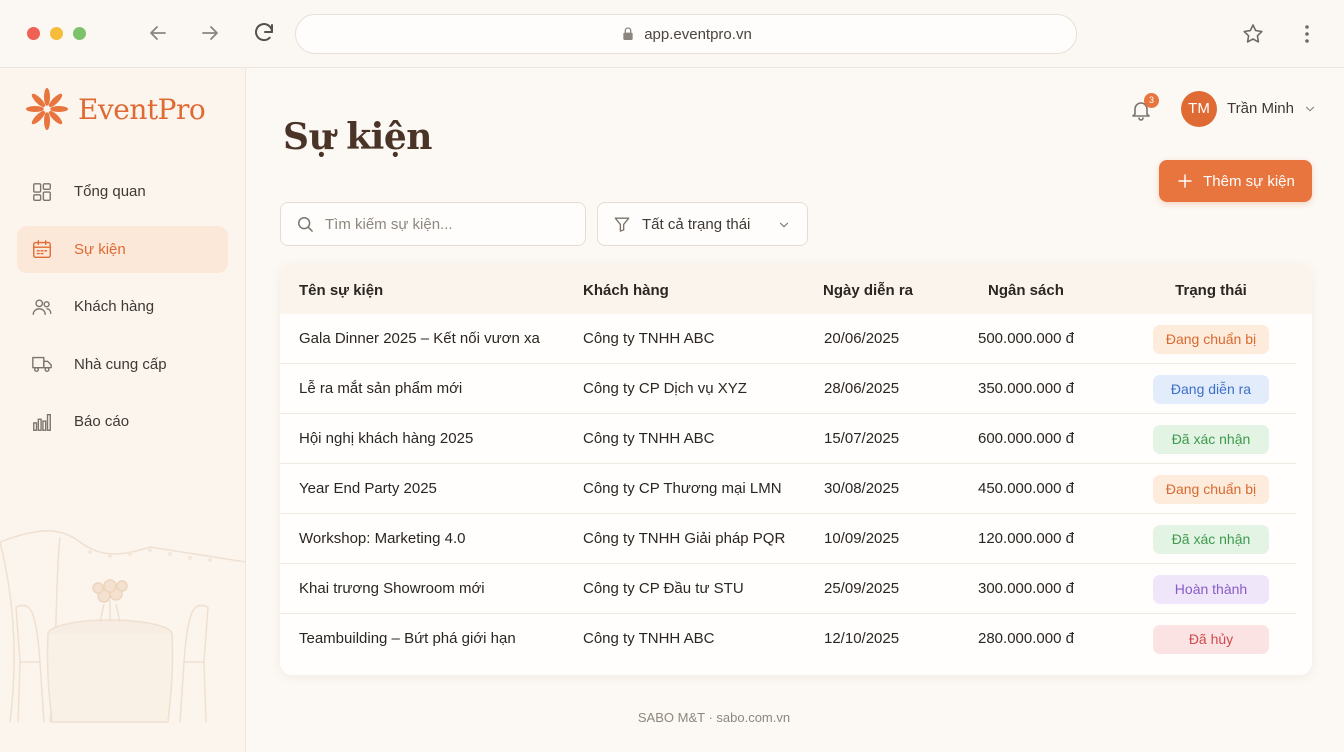 This screenshot has height=752, width=1344. Describe the element at coordinates (1026, 488) in the screenshot. I see `event-budget: 450.000.000 đ` at that location.